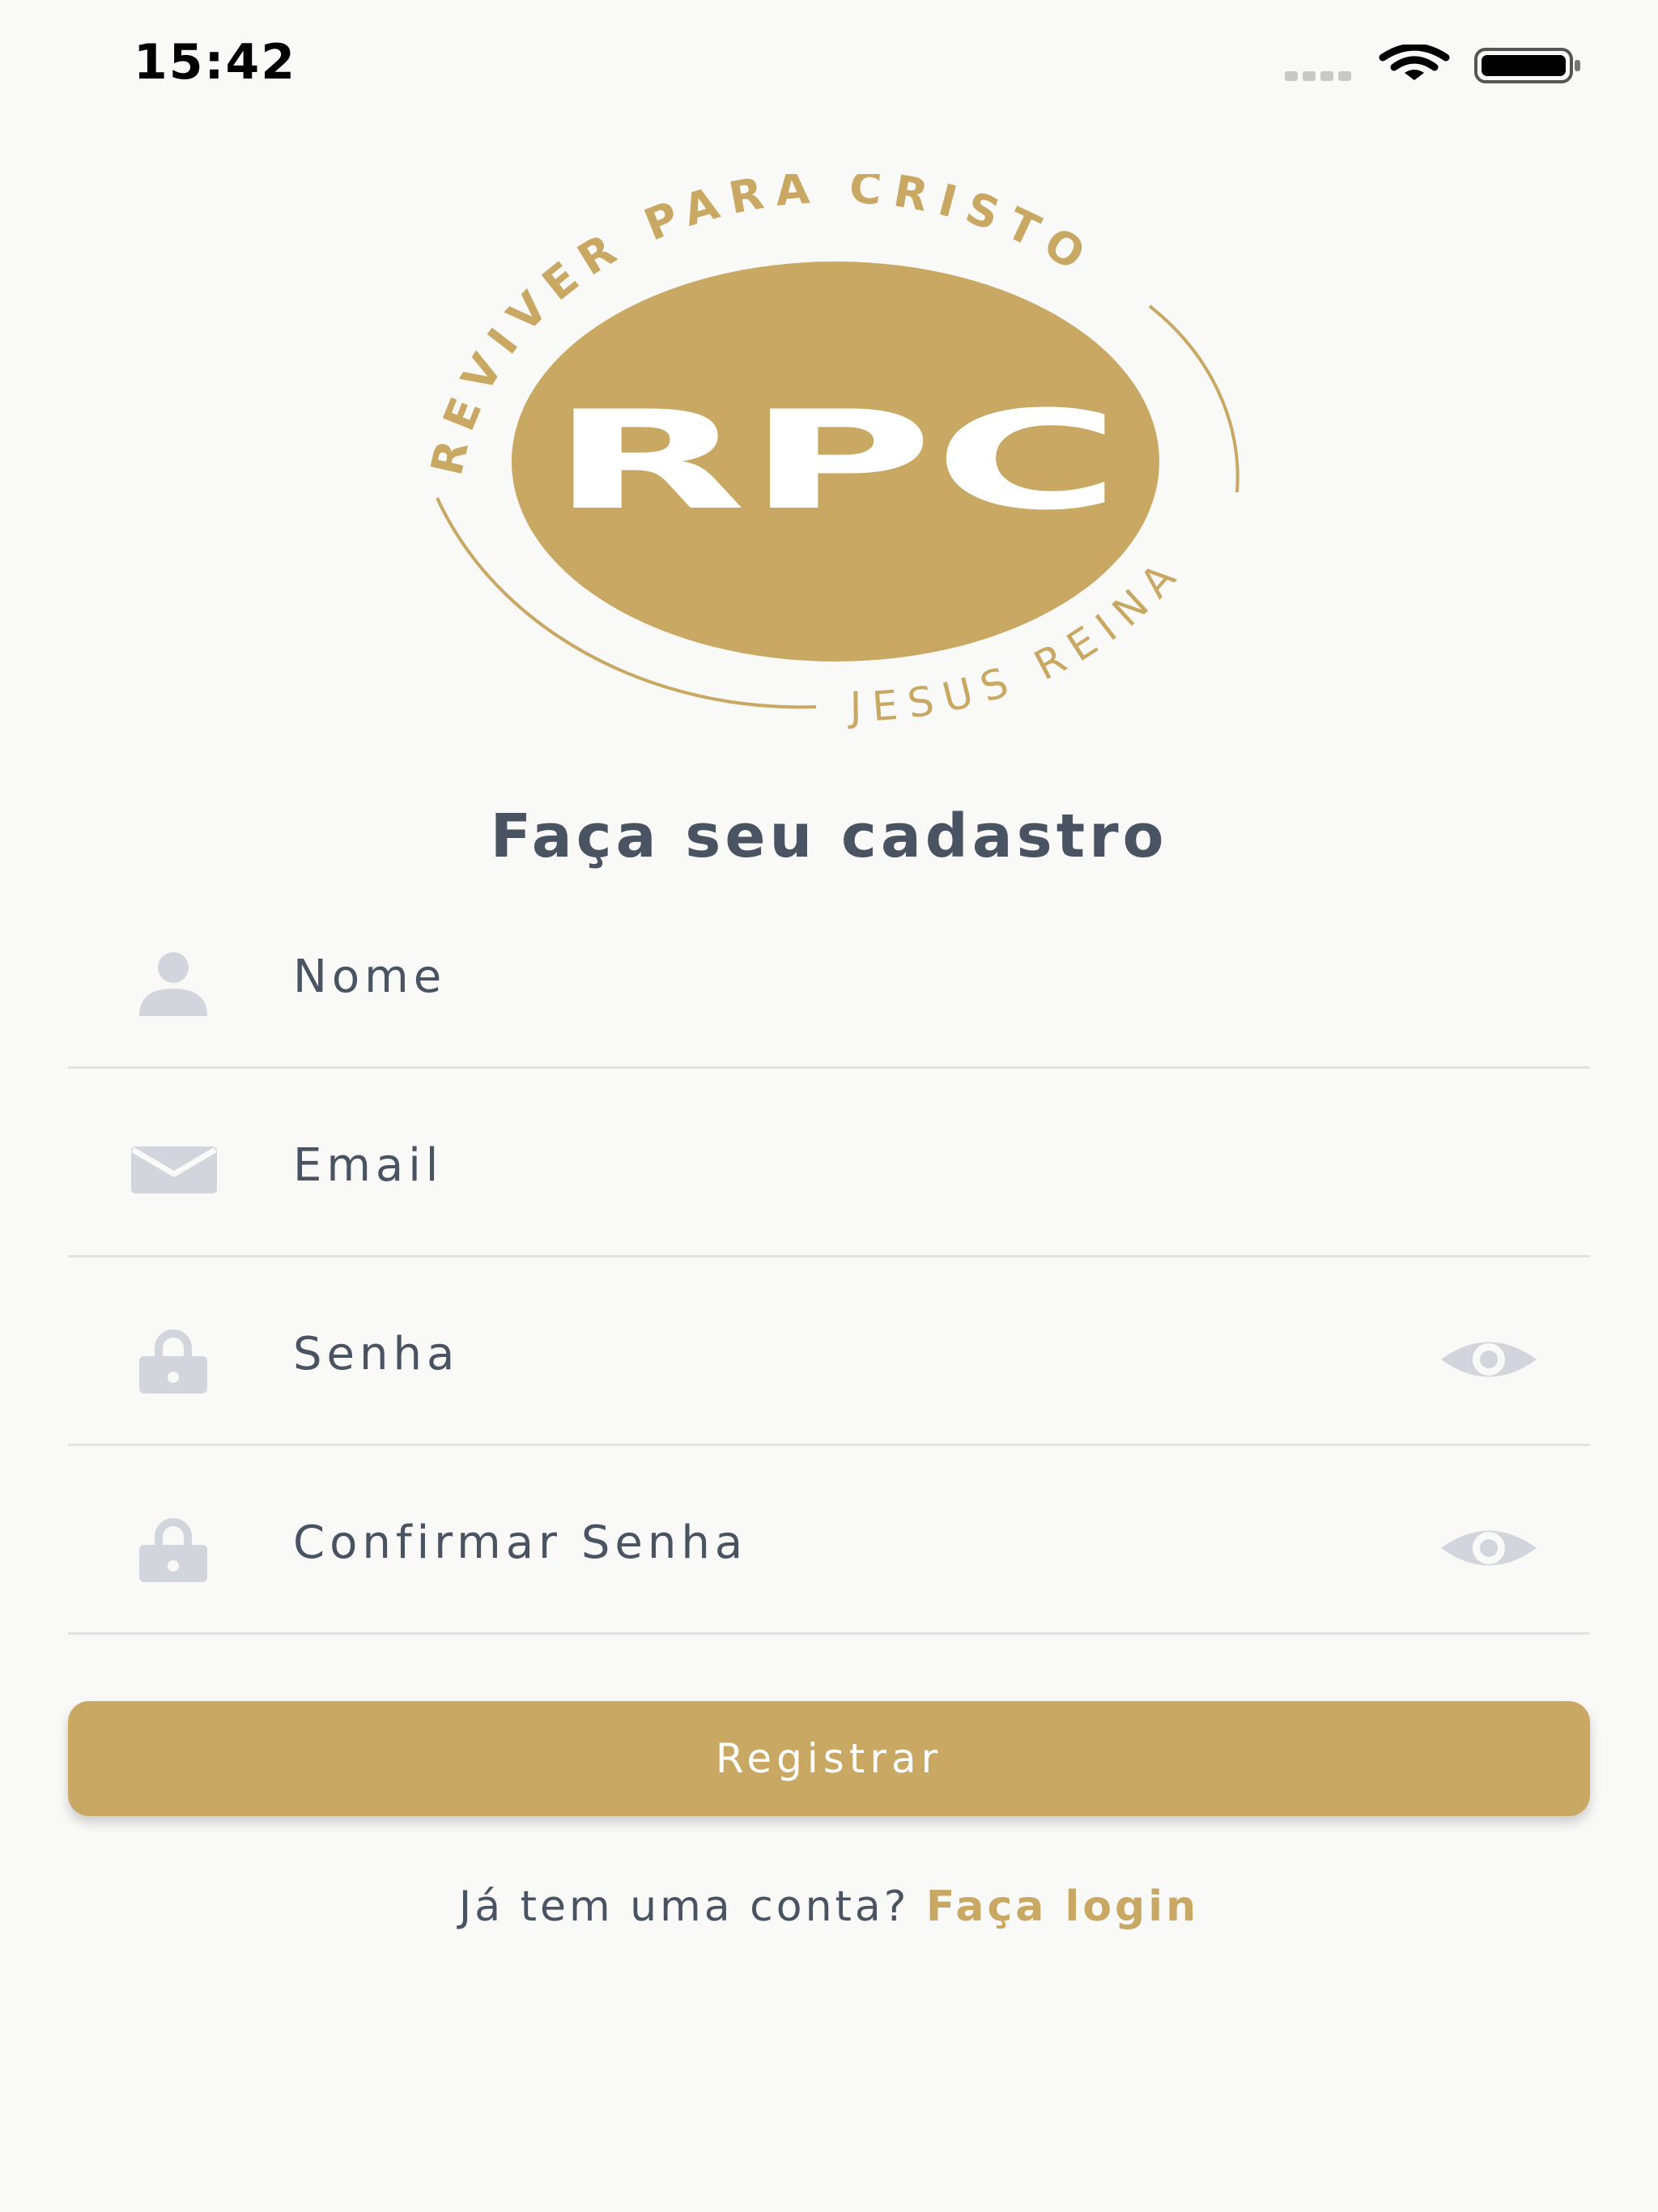  What do you see at coordinates (1527, 65) in the screenshot?
I see `battery-icon` at bounding box center [1527, 65].